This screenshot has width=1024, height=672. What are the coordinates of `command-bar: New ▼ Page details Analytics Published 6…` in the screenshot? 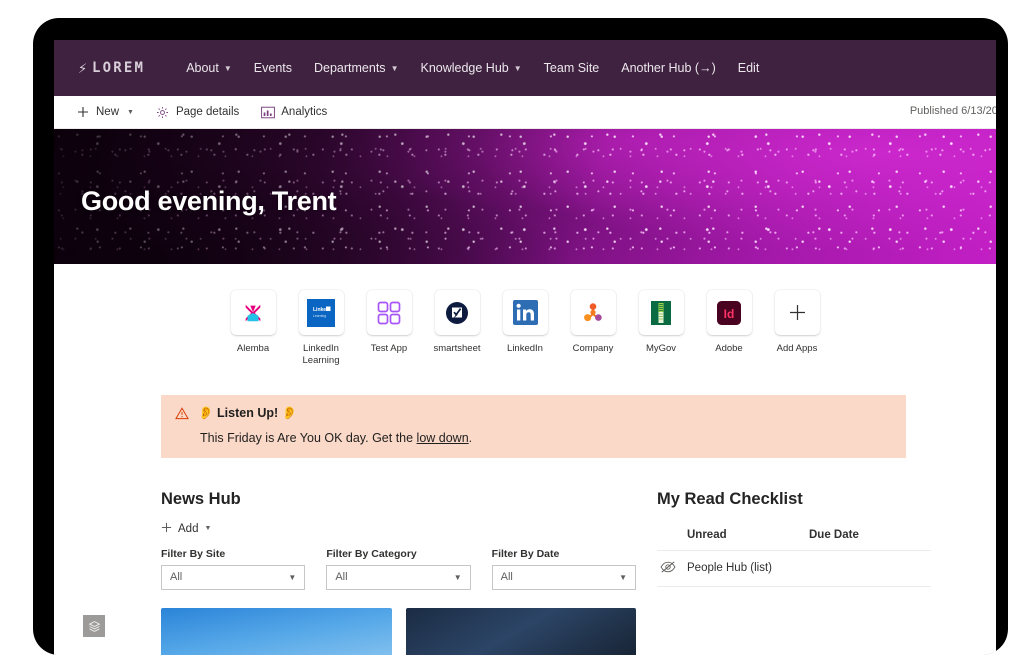 It's located at (525, 112).